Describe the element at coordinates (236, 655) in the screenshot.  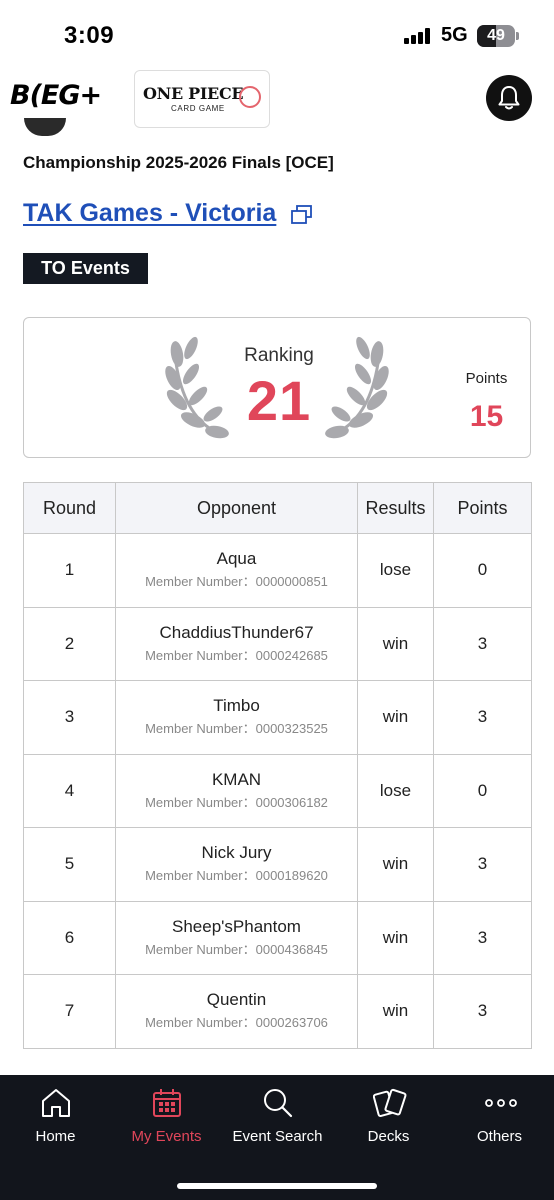
I see `member-number: Member Number：0000242685` at that location.